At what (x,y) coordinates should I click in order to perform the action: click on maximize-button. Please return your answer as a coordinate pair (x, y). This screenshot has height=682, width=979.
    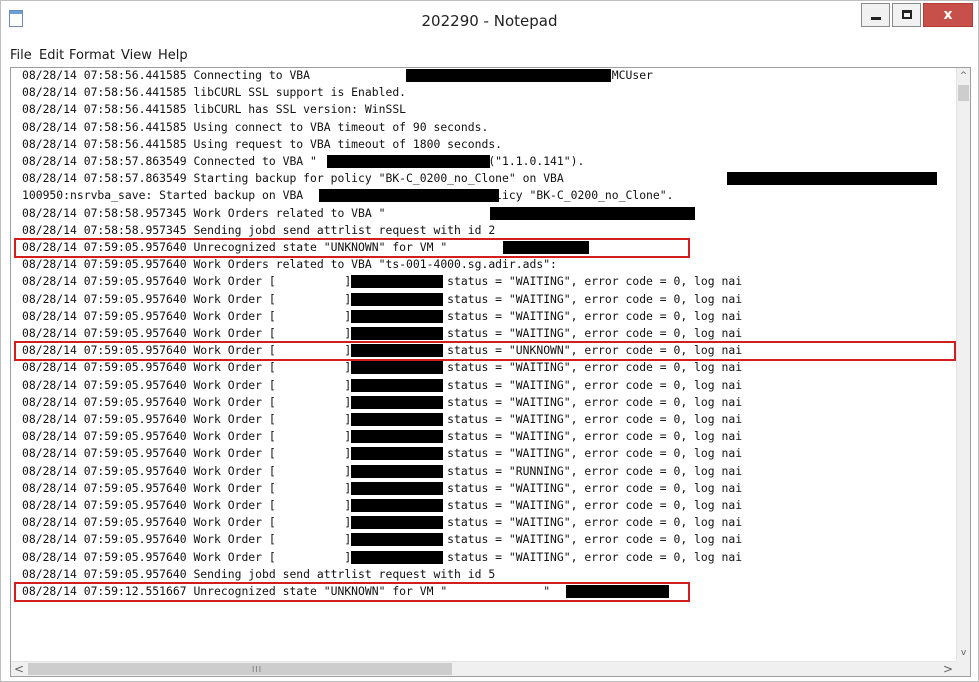
    Looking at the image, I should click on (906, 15).